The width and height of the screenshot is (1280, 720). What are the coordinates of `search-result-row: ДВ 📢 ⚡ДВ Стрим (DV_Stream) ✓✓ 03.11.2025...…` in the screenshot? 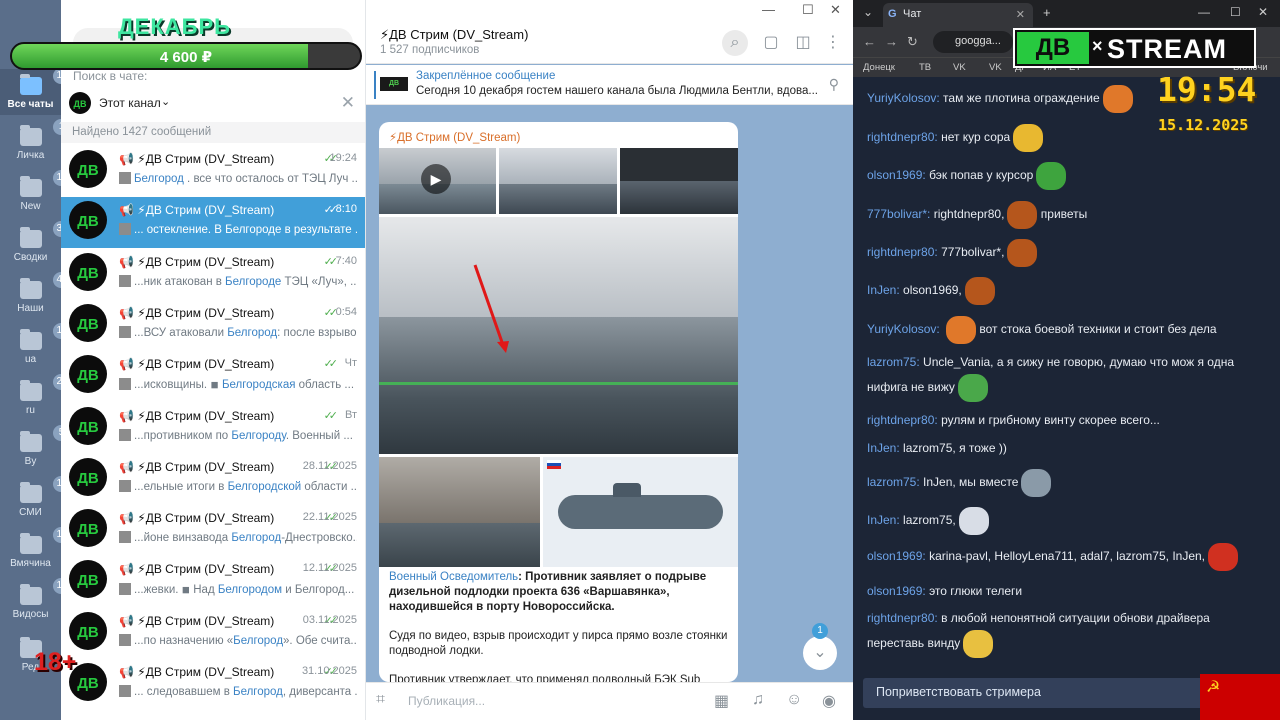 It's located at (213, 633).